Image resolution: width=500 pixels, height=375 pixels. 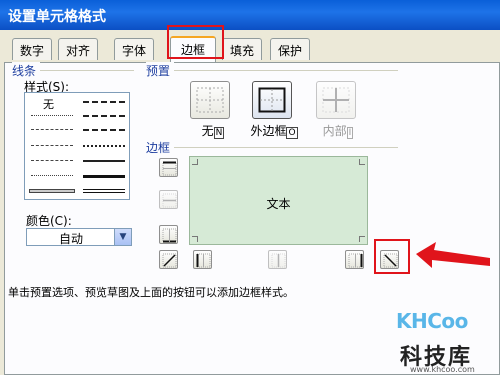 What do you see at coordinates (350, 133) in the screenshot?
I see `preset-inside-key: I` at bounding box center [350, 133].